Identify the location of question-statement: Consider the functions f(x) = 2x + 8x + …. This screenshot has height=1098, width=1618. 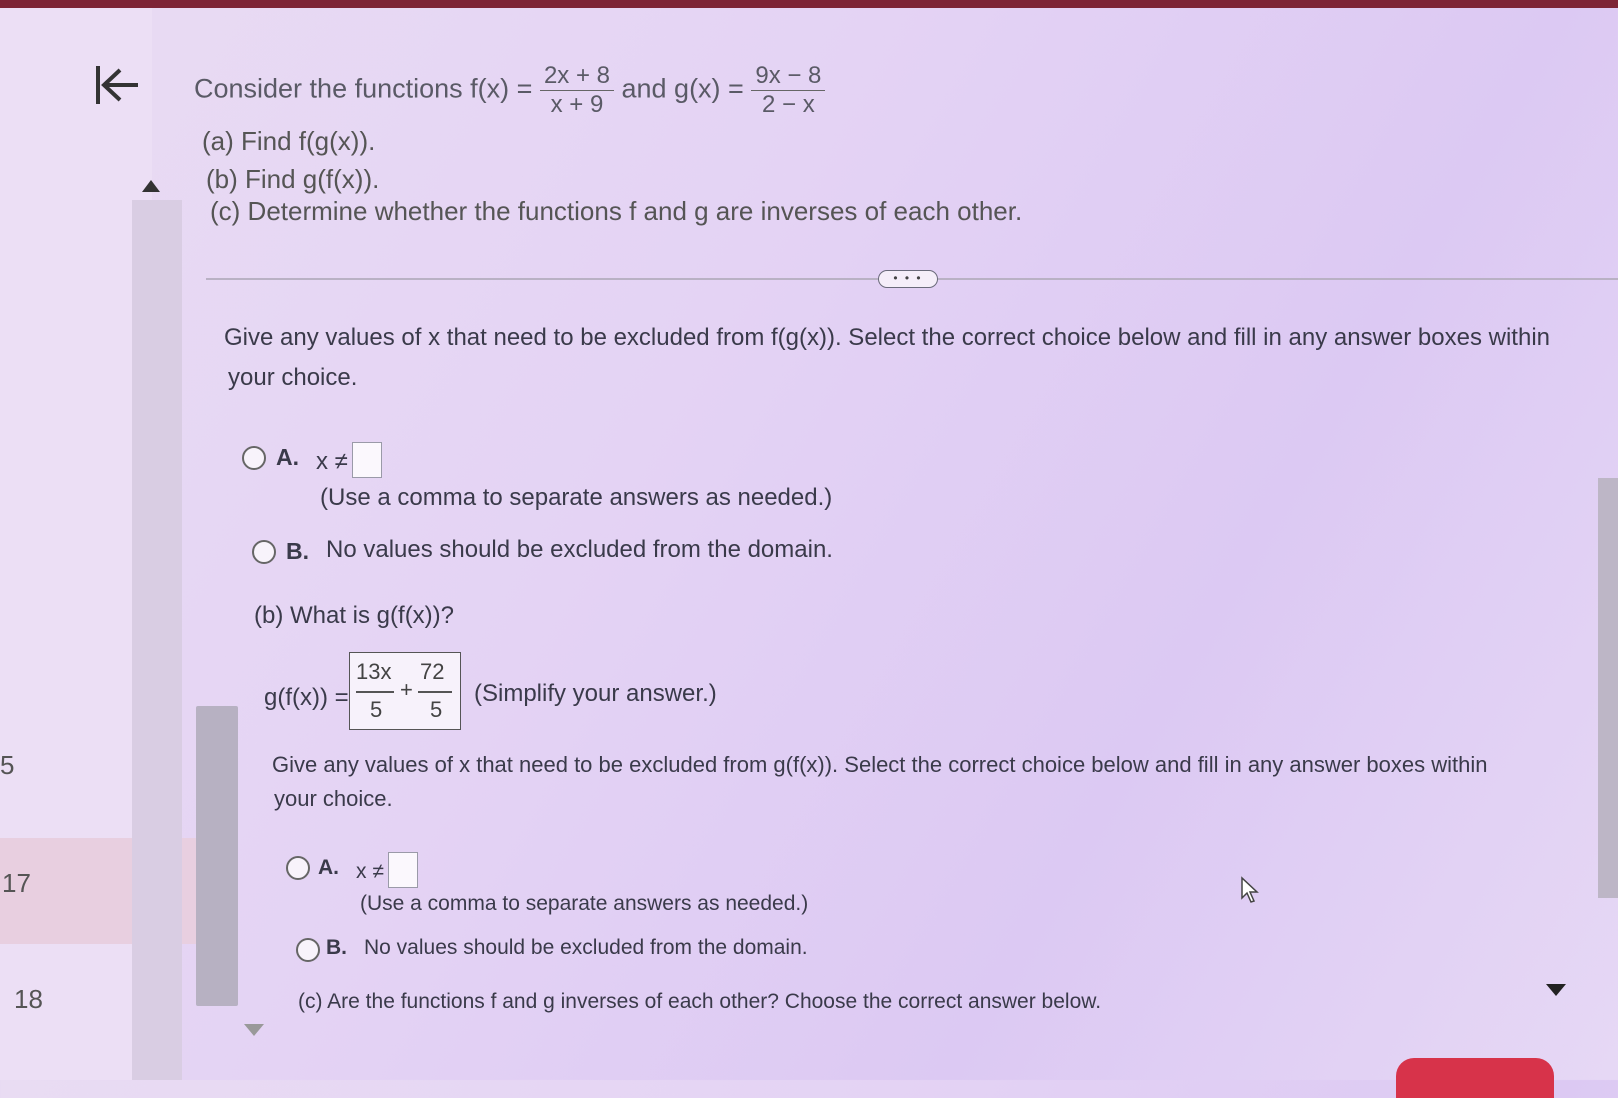
(510, 90).